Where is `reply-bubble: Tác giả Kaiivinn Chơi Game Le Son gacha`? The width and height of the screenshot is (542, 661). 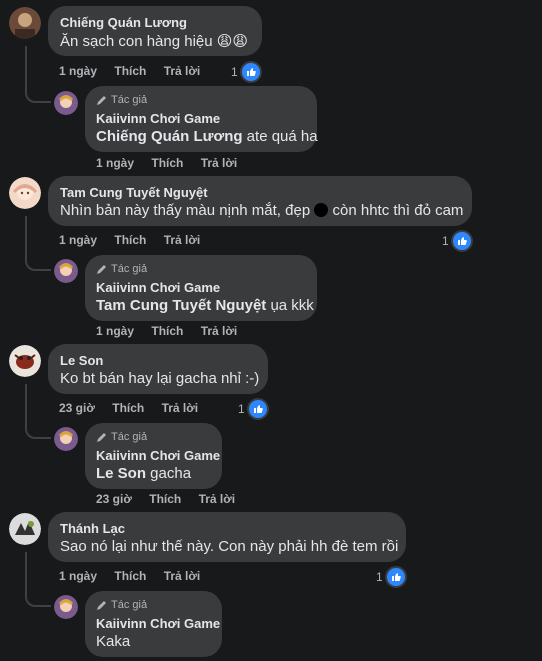
reply-bubble: Tác giả Kaiivinn Chơi Game Le Son gacha is located at coordinates (153, 456).